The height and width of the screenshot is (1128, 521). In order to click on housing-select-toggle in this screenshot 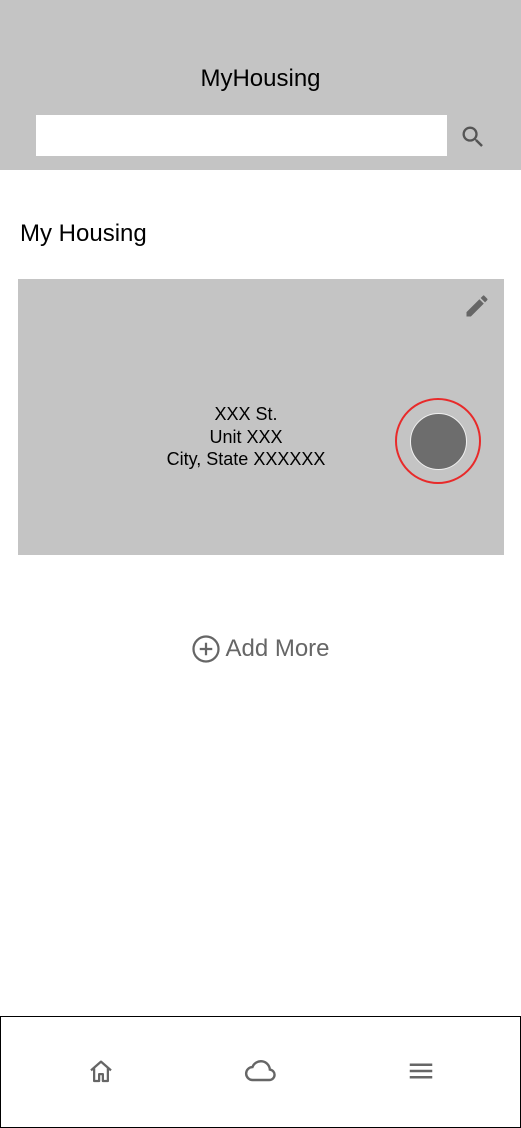, I will do `click(438, 441)`.